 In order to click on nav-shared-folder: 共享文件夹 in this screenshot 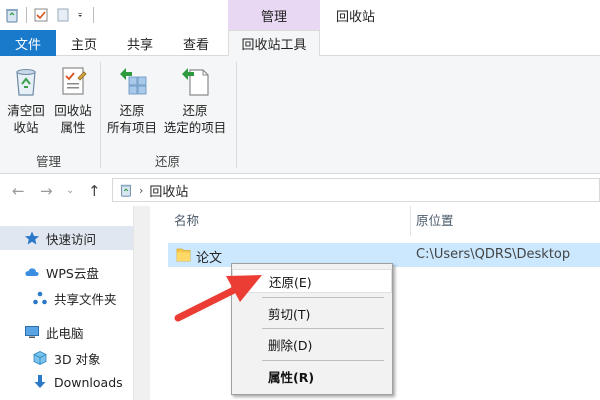, I will do `click(66, 298)`.